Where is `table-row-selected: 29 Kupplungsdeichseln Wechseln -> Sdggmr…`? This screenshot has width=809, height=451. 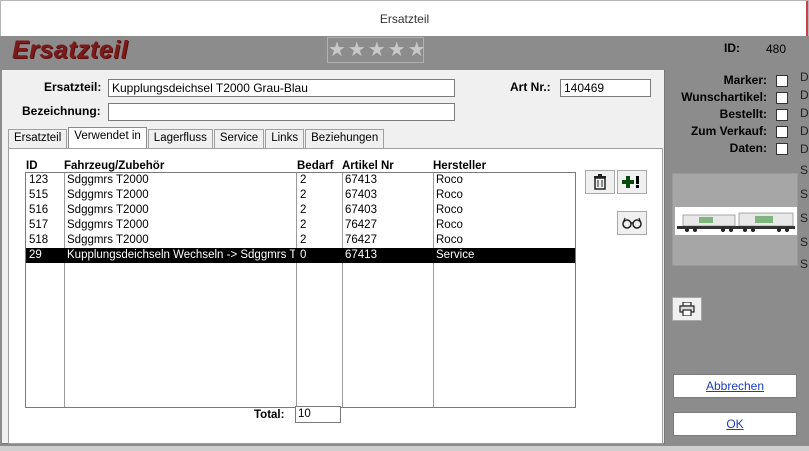 table-row-selected: 29 Kupplungsdeichseln Wechseln -> Sdggmr… is located at coordinates (300, 255).